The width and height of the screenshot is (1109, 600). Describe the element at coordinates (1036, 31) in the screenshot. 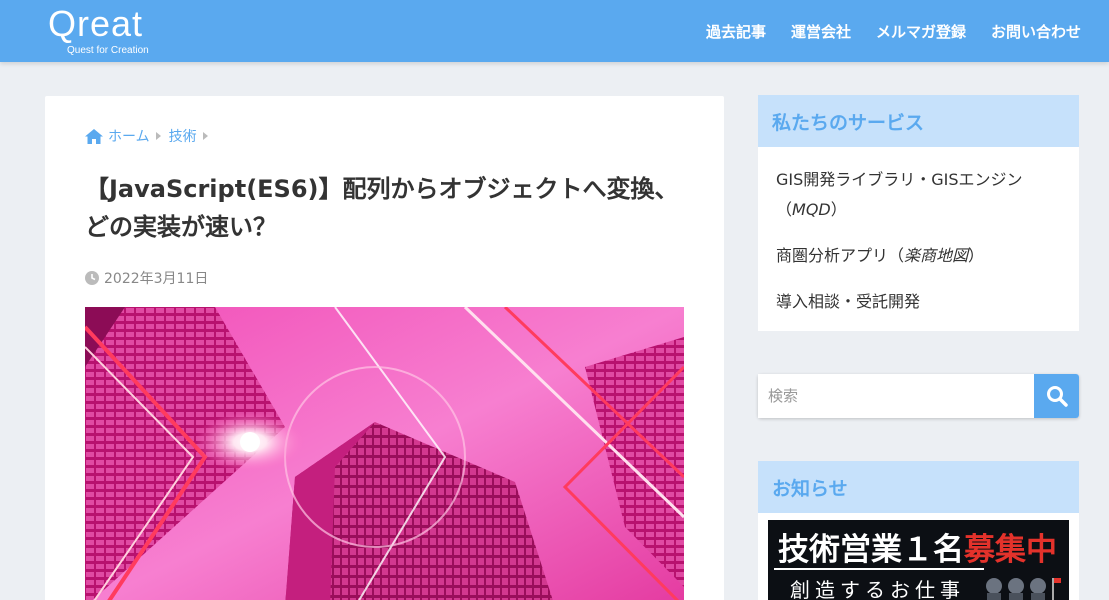

I see `nav-item-contact: お問い合わせ` at that location.